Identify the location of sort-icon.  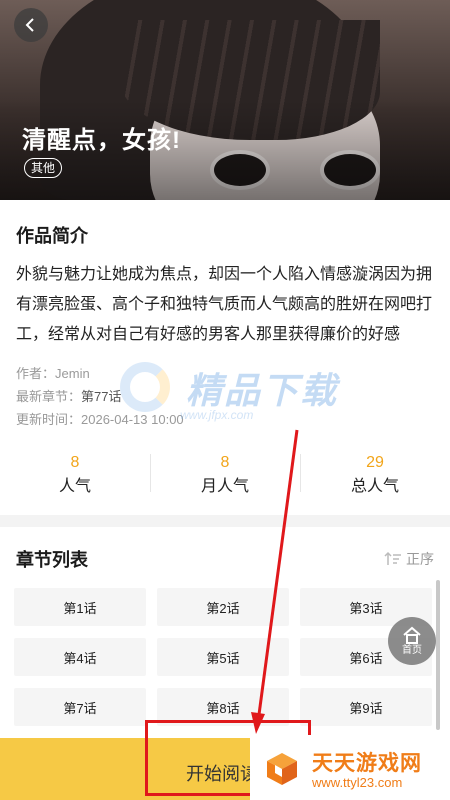
(392, 558).